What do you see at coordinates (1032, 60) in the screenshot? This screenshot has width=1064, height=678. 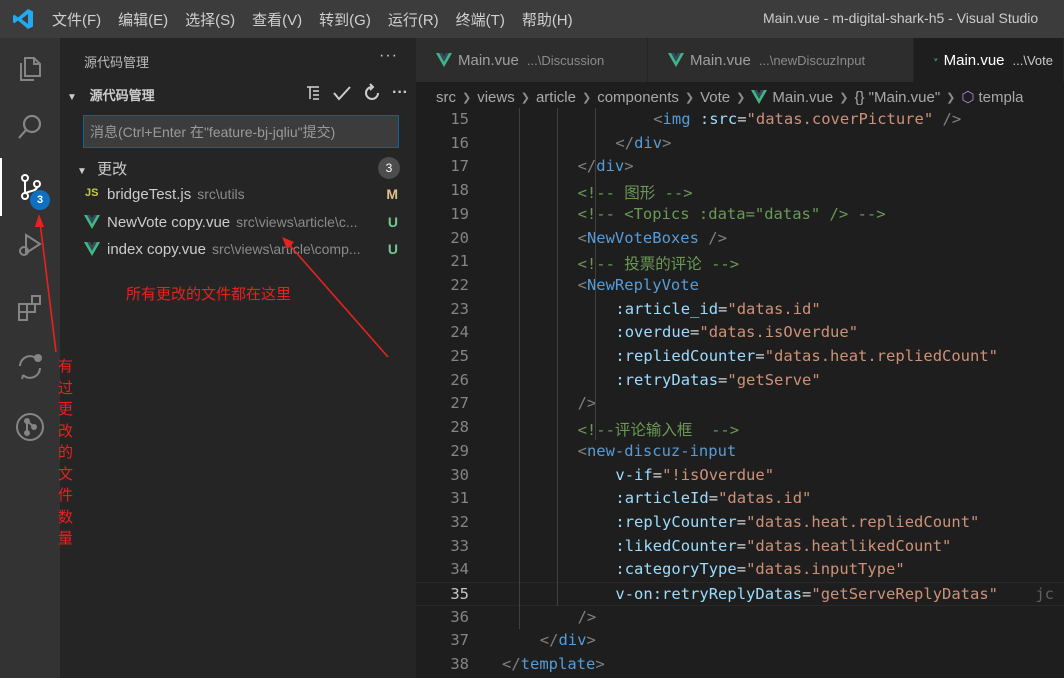 I see `tab-description: ...\Vote` at bounding box center [1032, 60].